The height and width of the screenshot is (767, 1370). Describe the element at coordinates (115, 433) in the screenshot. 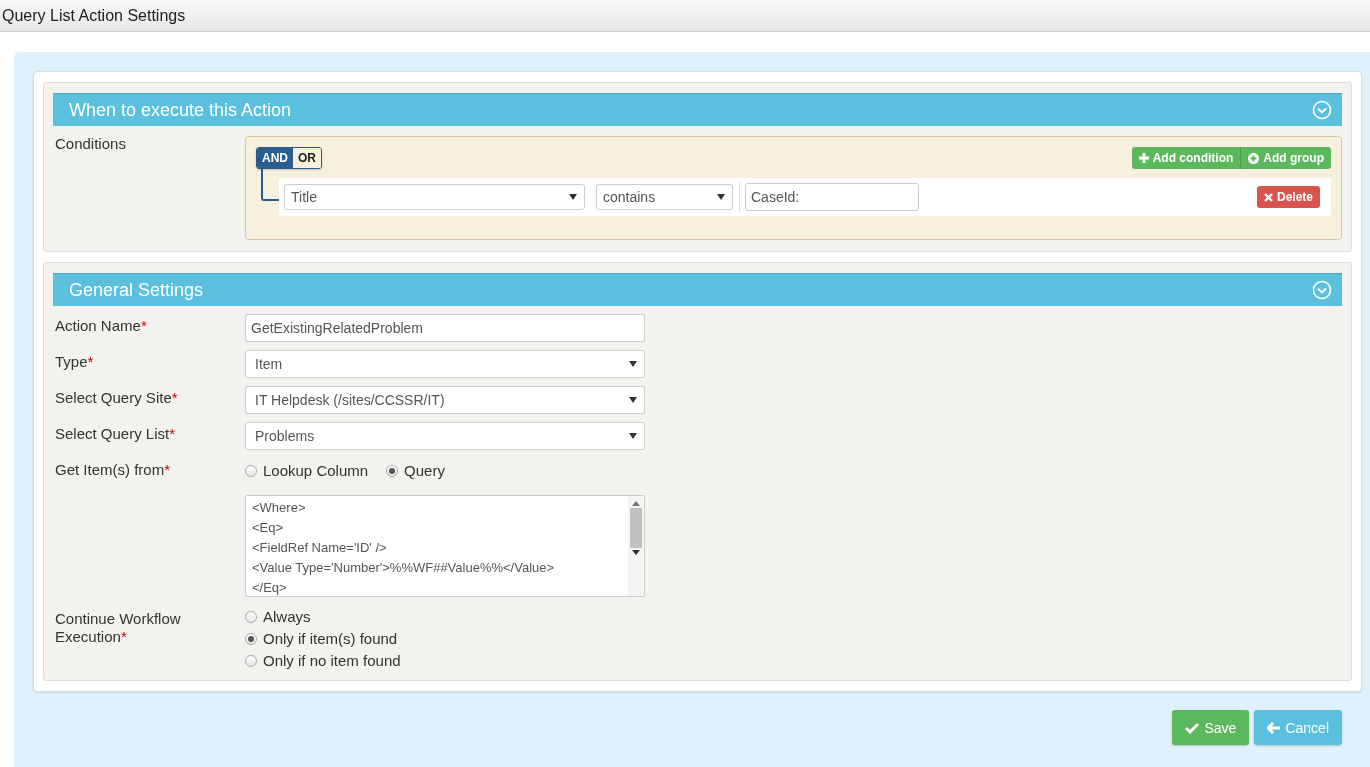

I see `field-label: Select Query List*` at that location.